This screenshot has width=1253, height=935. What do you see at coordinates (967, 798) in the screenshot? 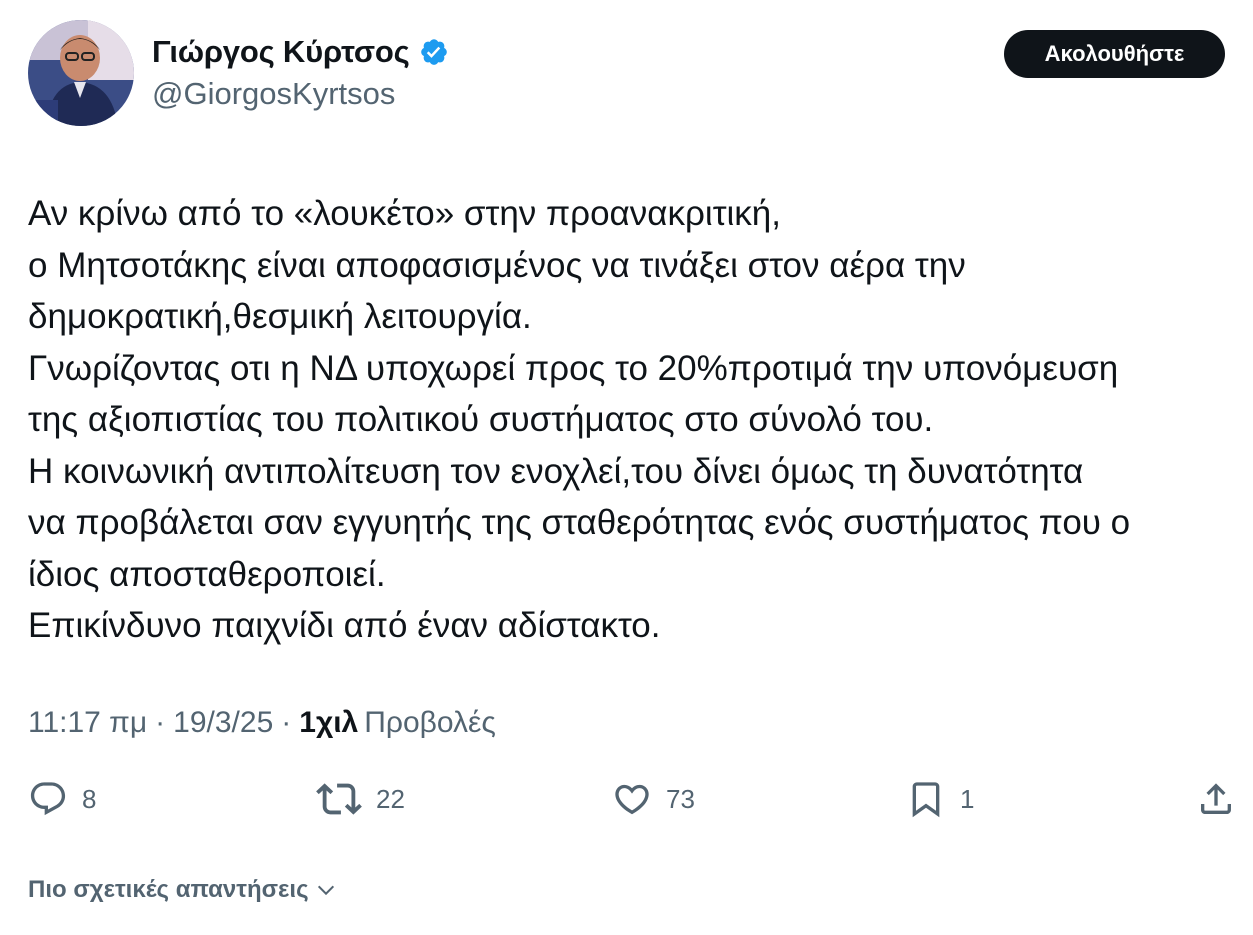
I see `bookmark-count: 1` at bounding box center [967, 798].